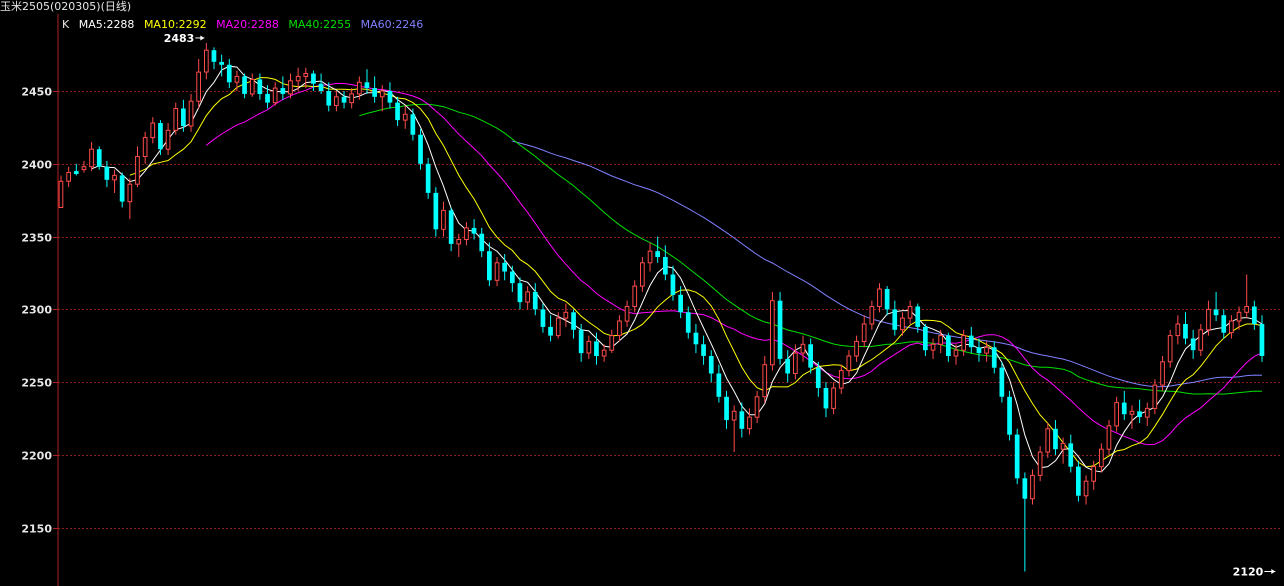  What do you see at coordinates (36, 238) in the screenshot?
I see `y-tick-label: 2350` at bounding box center [36, 238].